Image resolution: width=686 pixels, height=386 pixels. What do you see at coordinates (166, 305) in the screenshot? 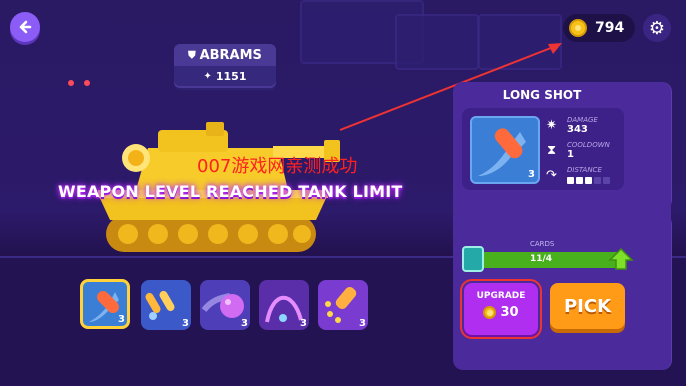
I see `weapon-slot-missiles: 3` at bounding box center [166, 305].